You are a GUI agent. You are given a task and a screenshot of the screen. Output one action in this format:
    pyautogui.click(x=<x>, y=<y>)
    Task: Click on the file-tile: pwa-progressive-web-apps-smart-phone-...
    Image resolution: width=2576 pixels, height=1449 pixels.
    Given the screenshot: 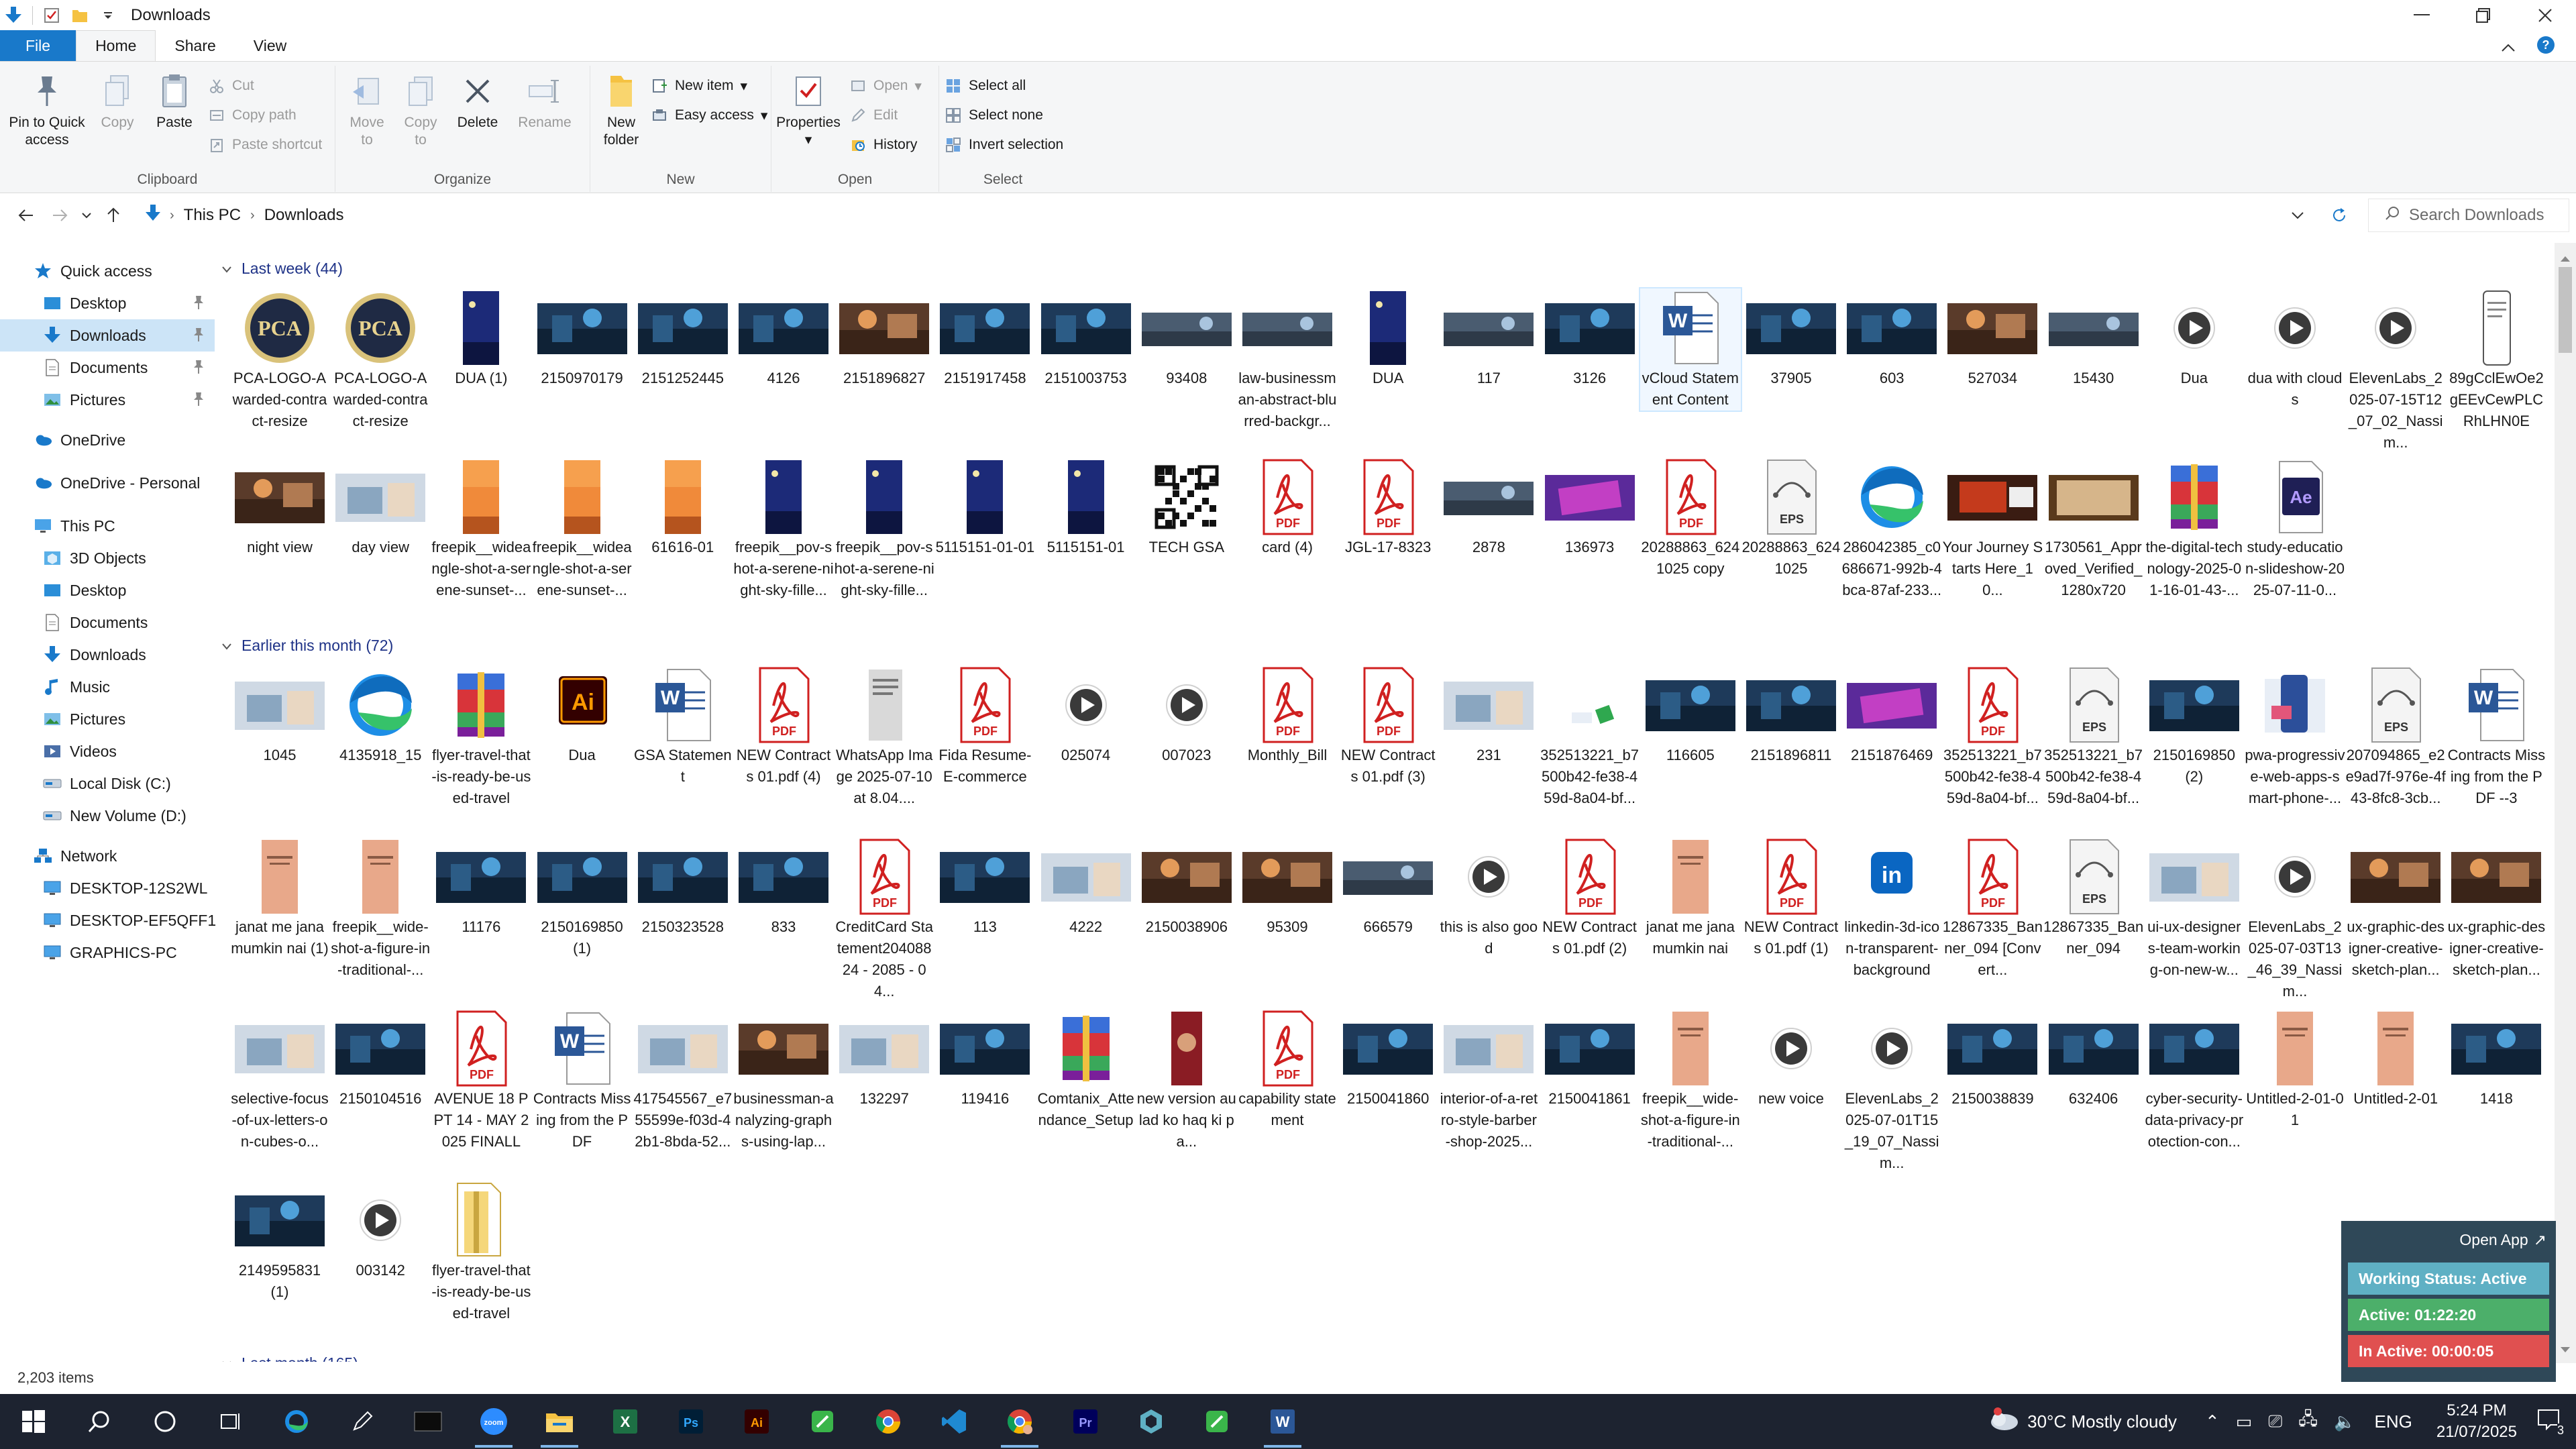 What is the action you would take?
    pyautogui.click(x=2295, y=737)
    